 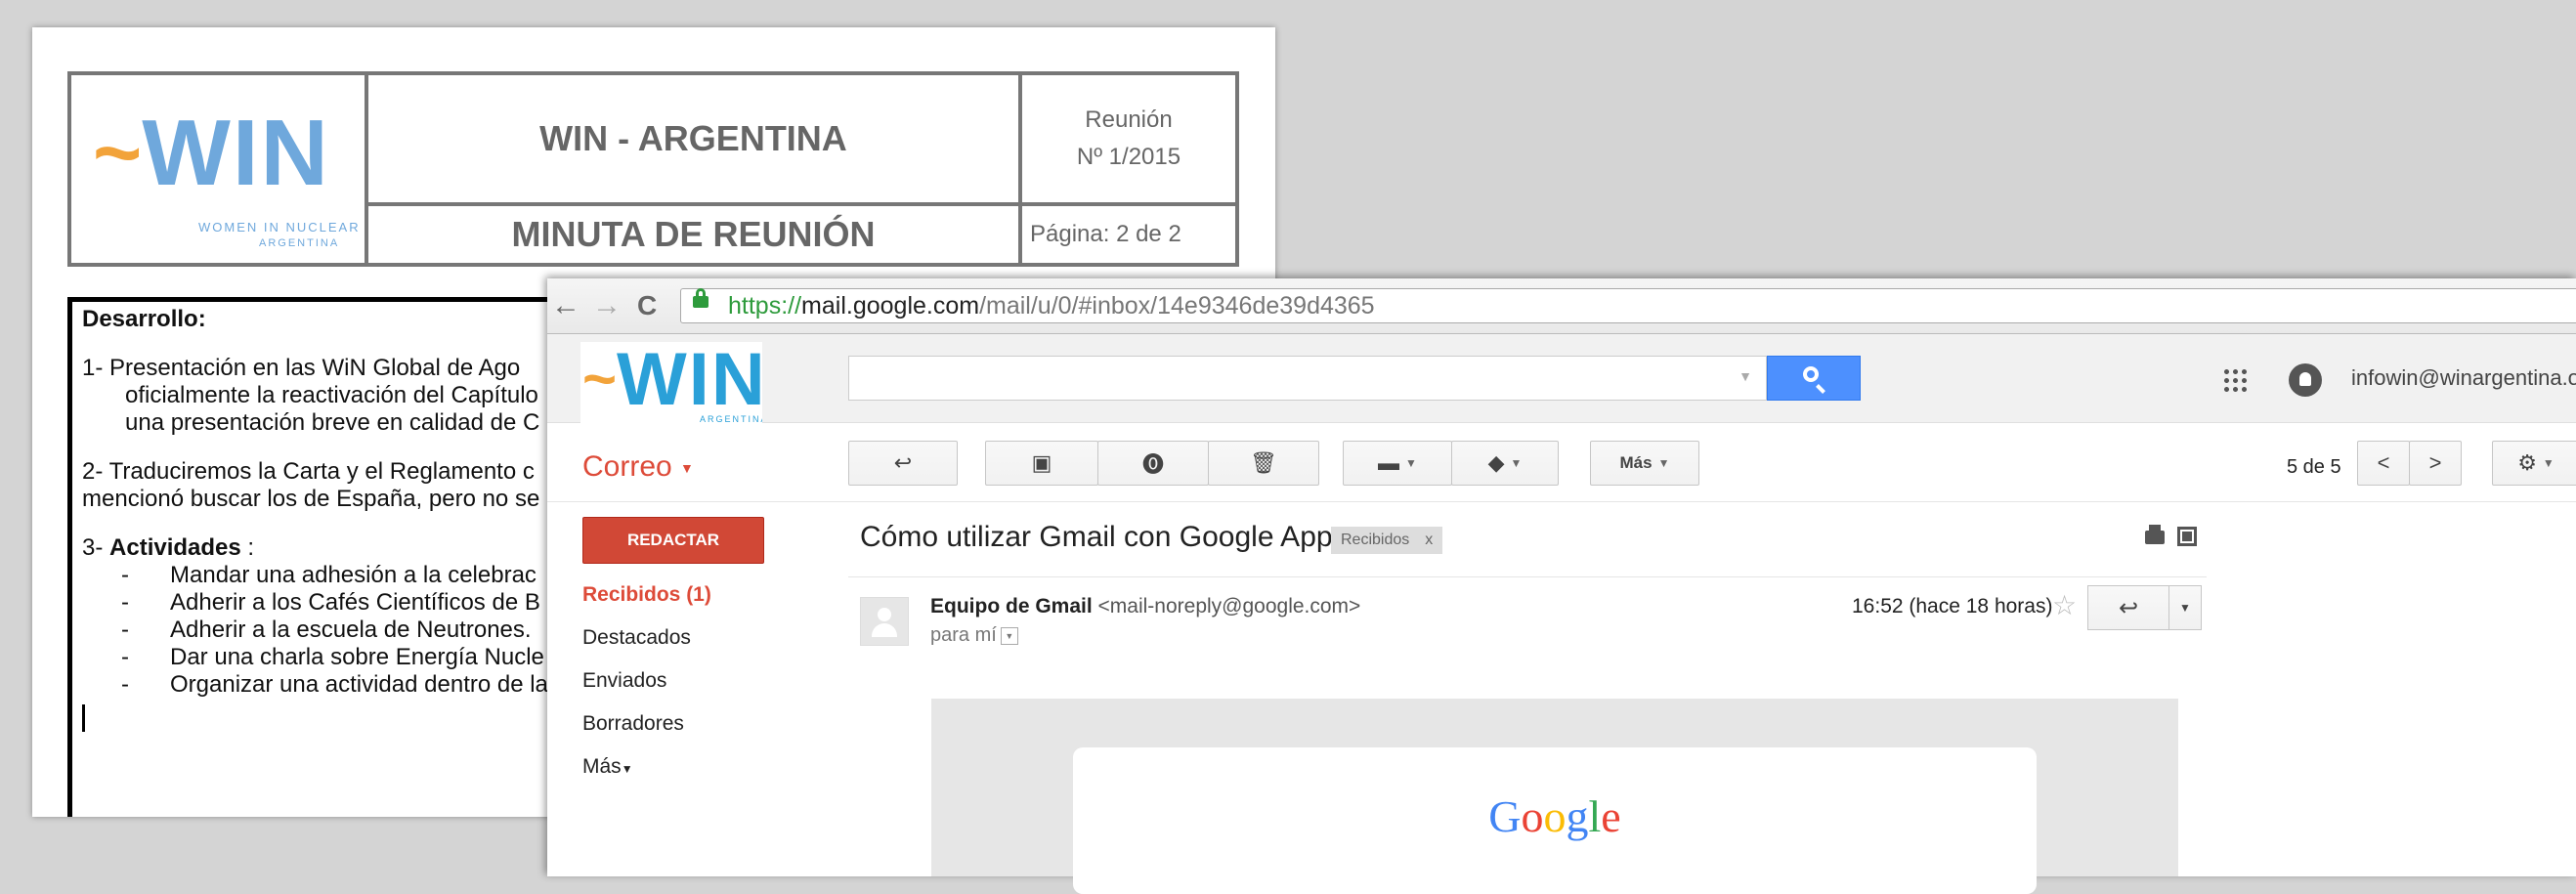 I want to click on back-arrow-icon: ↩, so click(x=903, y=462).